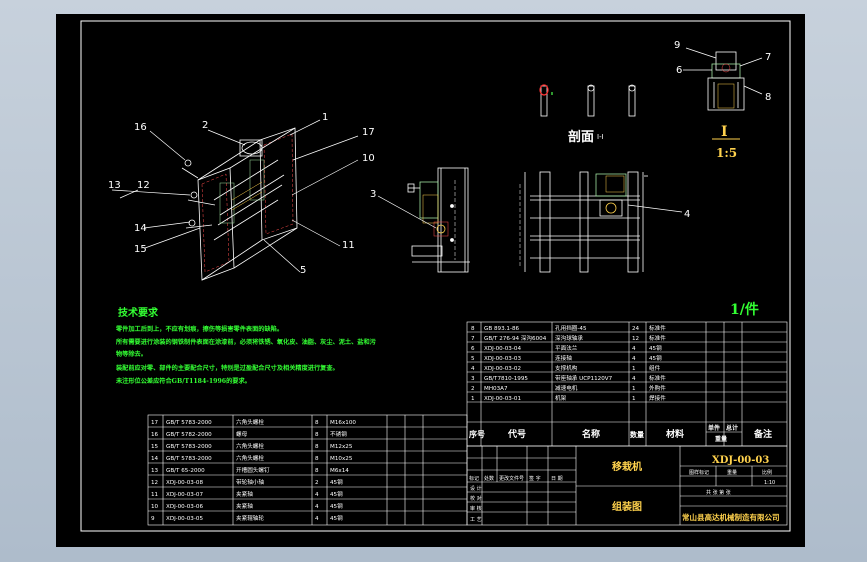  What do you see at coordinates (184, 507) in the screenshot?
I see `svg-text: XDJ-00-03-06` at bounding box center [184, 507].